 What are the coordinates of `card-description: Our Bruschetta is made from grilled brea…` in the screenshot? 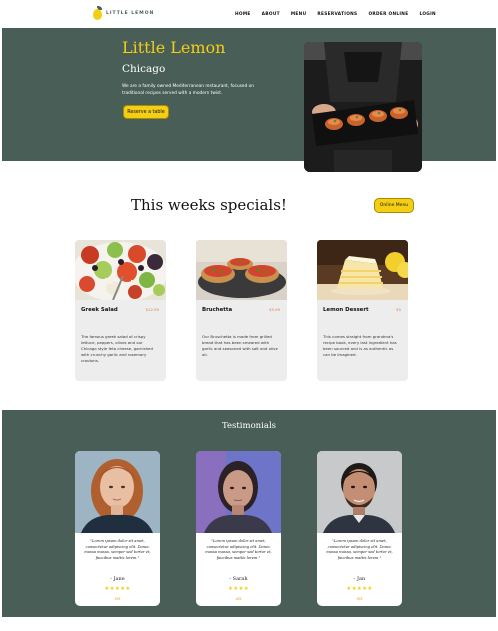 It's located at (240, 345).